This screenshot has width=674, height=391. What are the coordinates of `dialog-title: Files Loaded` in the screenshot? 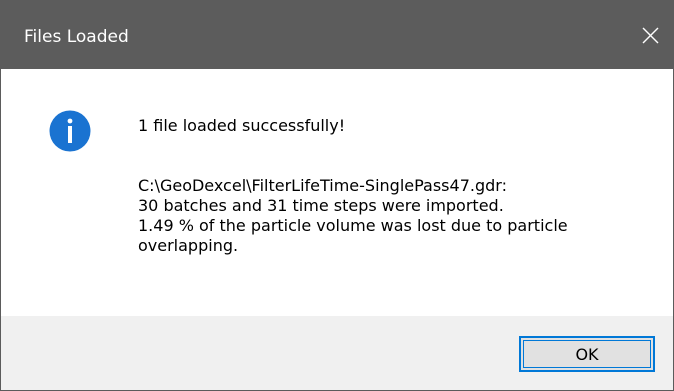 It's located at (76, 37).